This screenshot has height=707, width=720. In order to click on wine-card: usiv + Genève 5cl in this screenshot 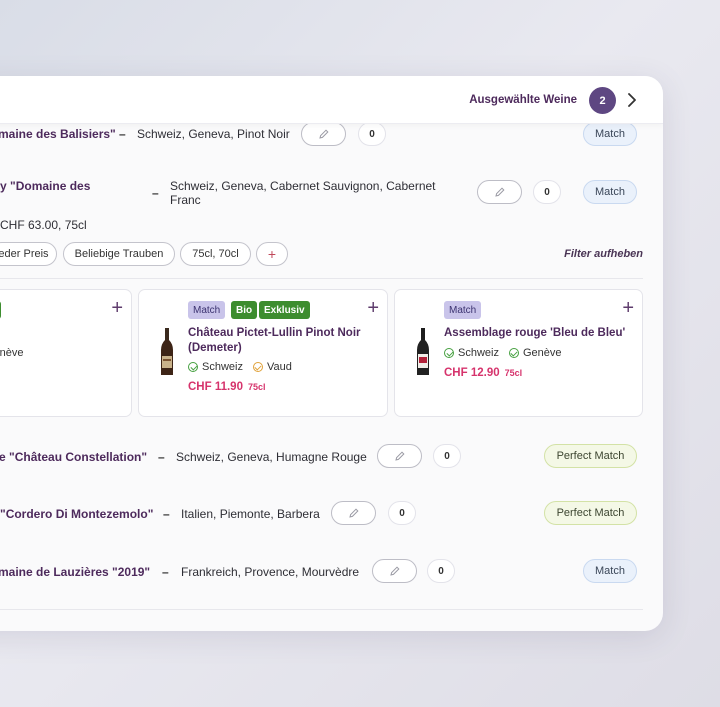, I will do `click(66, 353)`.